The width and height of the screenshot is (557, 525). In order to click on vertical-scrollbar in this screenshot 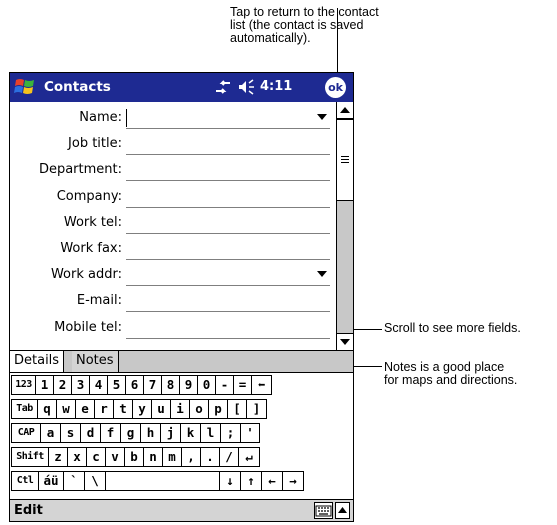, I will do `click(344, 226)`.